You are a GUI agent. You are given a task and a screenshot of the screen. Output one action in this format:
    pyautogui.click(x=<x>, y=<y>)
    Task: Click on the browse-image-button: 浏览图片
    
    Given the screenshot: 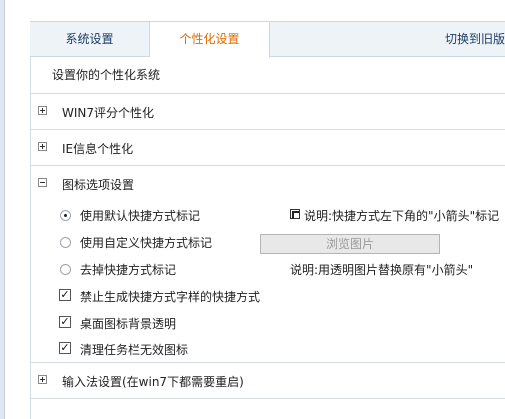 What is the action you would take?
    pyautogui.click(x=350, y=244)
    